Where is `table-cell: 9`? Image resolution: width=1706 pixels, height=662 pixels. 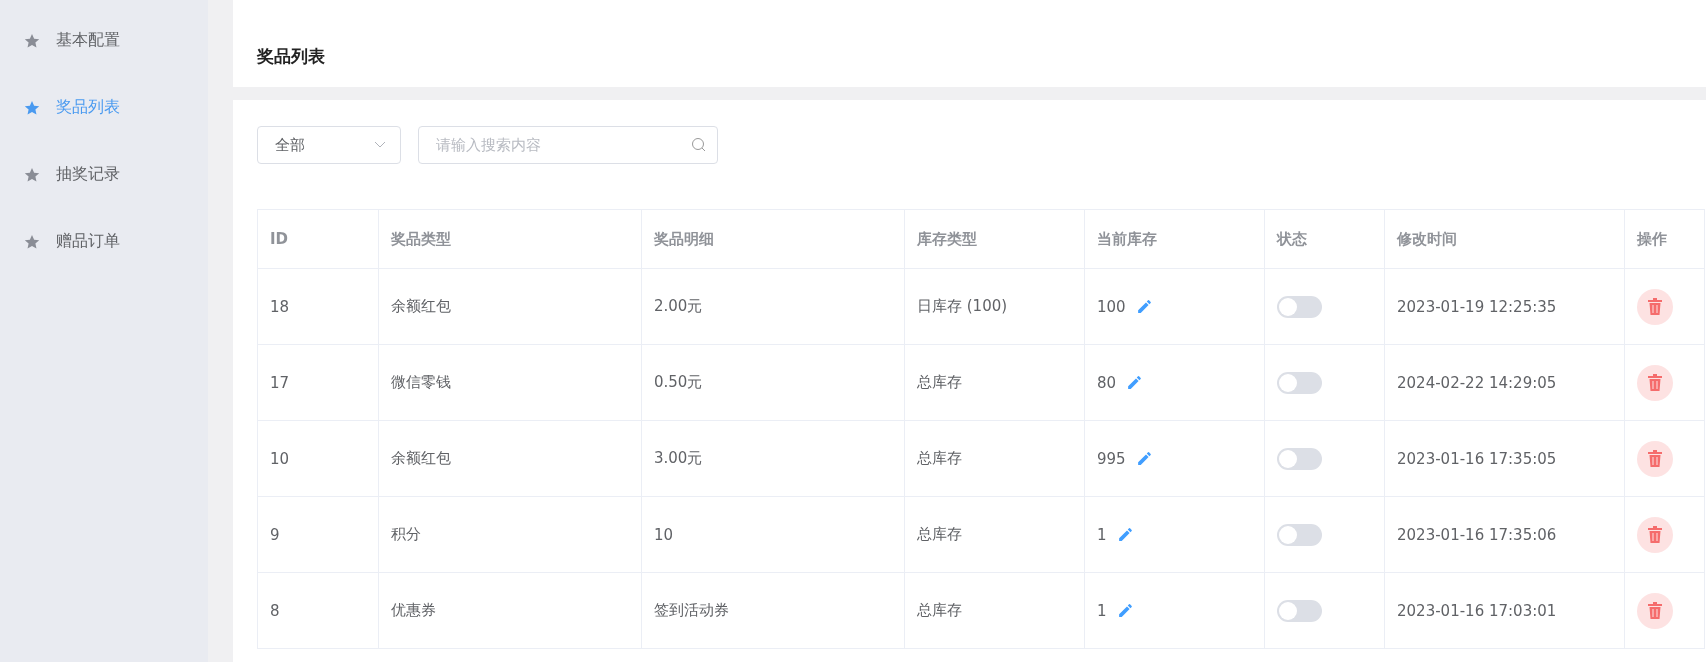 table-cell: 9 is located at coordinates (318, 534).